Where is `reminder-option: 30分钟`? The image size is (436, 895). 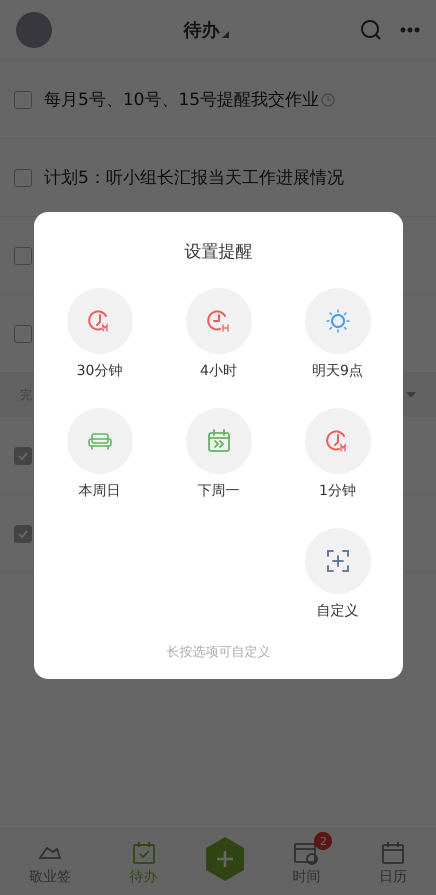 reminder-option: 30分钟 is located at coordinates (99, 334).